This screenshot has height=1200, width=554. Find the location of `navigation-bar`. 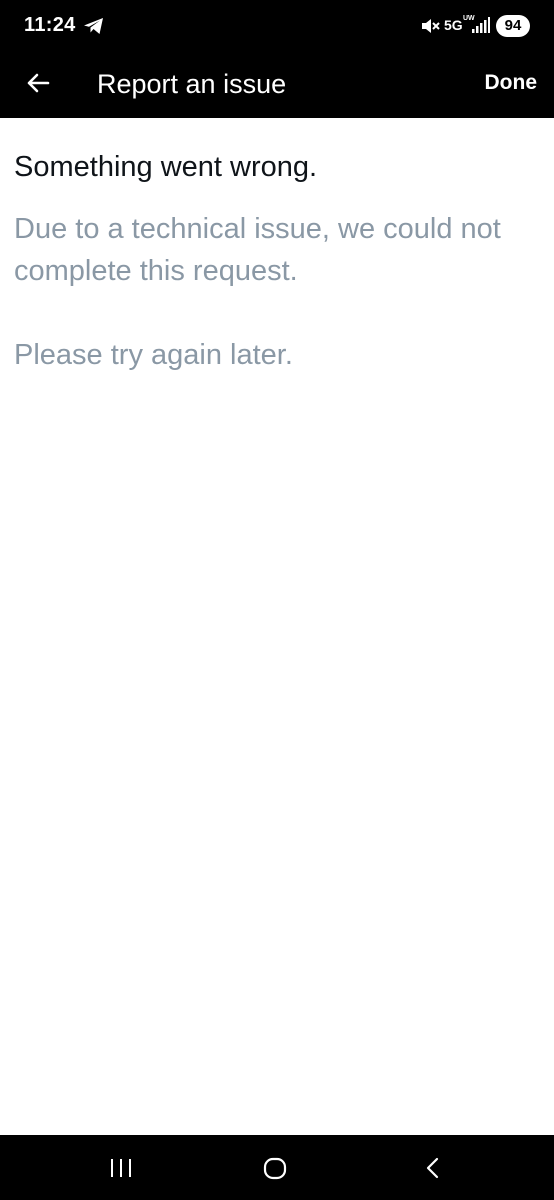

navigation-bar is located at coordinates (277, 1167).